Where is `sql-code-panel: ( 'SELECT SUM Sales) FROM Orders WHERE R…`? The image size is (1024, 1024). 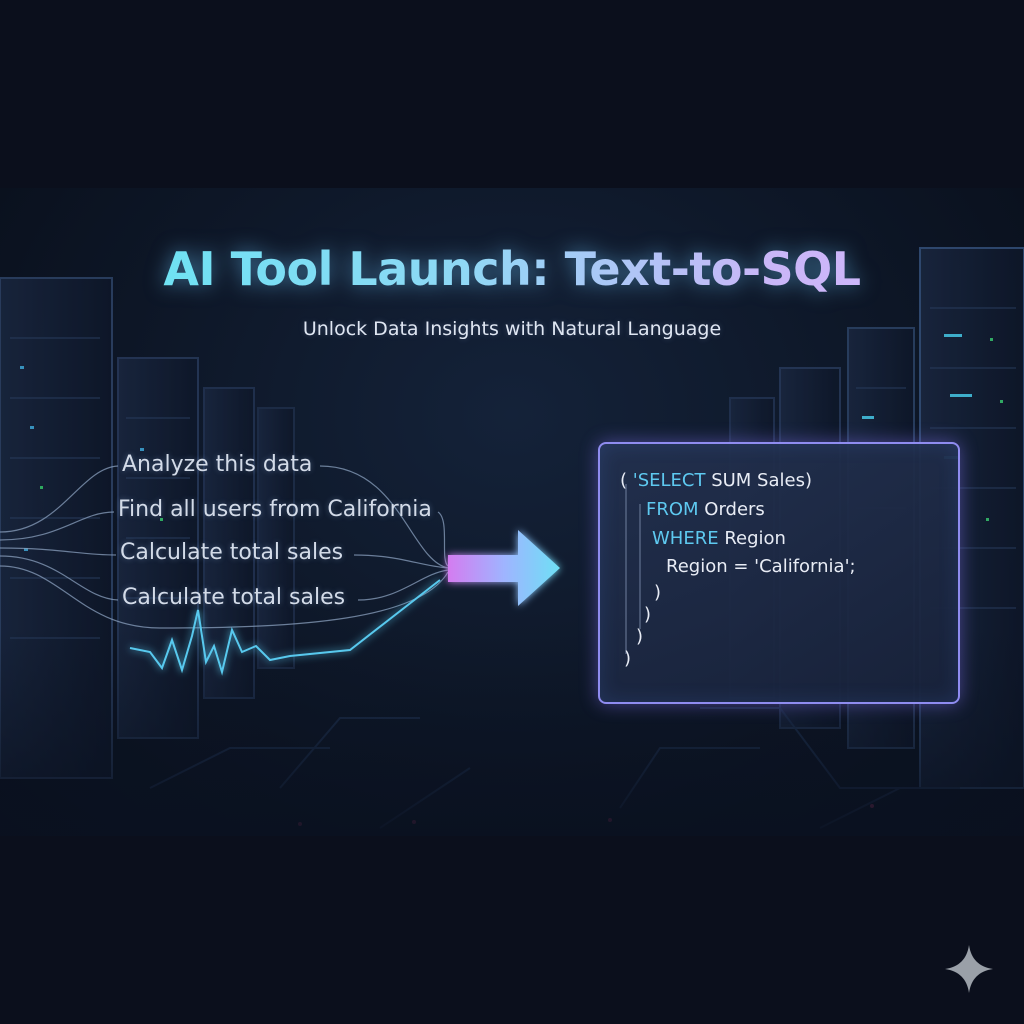
sql-code-panel: ( 'SELECT SUM Sales) FROM Orders WHERE R… is located at coordinates (779, 573).